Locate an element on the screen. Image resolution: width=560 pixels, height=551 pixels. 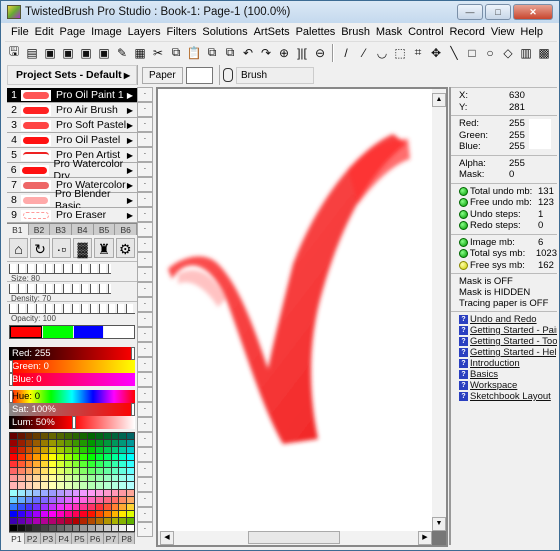
rectangle-icon: □ is located at coordinates (472, 53).